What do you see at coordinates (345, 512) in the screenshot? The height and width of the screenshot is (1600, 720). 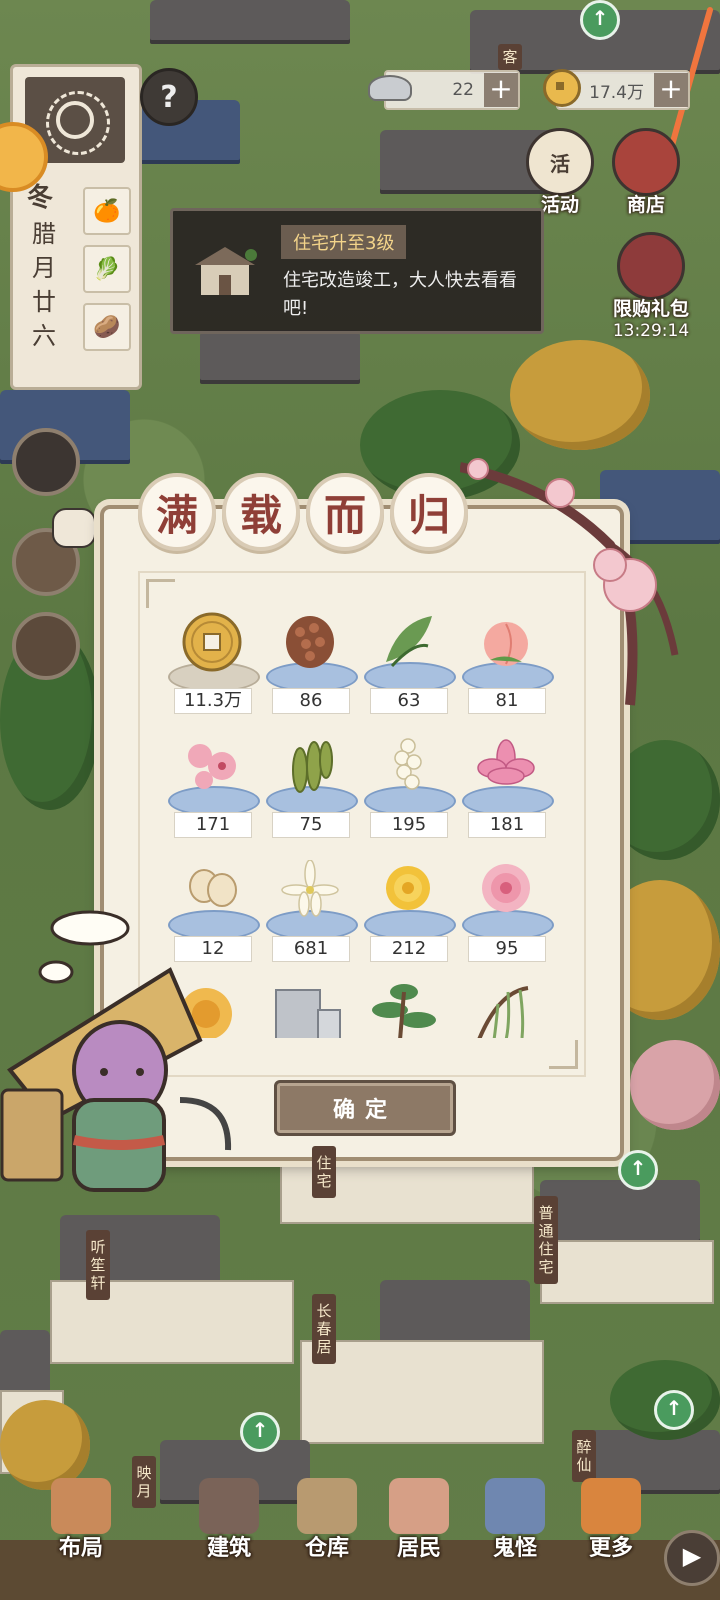 I see `title-char-3: 而` at bounding box center [345, 512].